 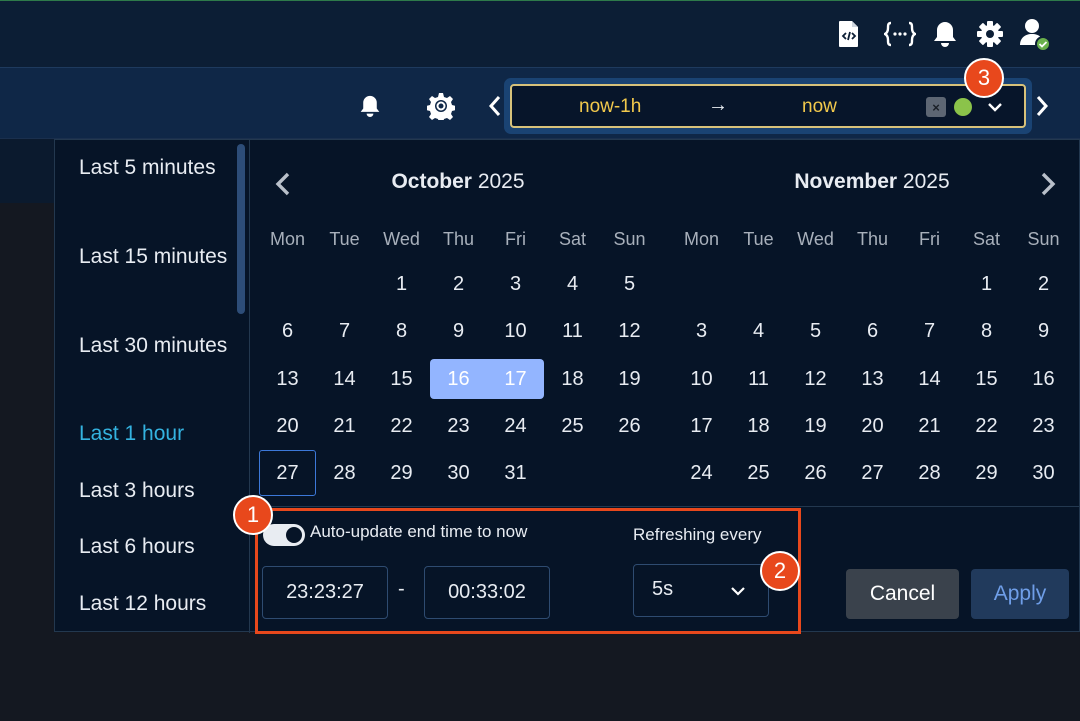 I want to click on annotation-badge-3: 3, so click(x=984, y=78).